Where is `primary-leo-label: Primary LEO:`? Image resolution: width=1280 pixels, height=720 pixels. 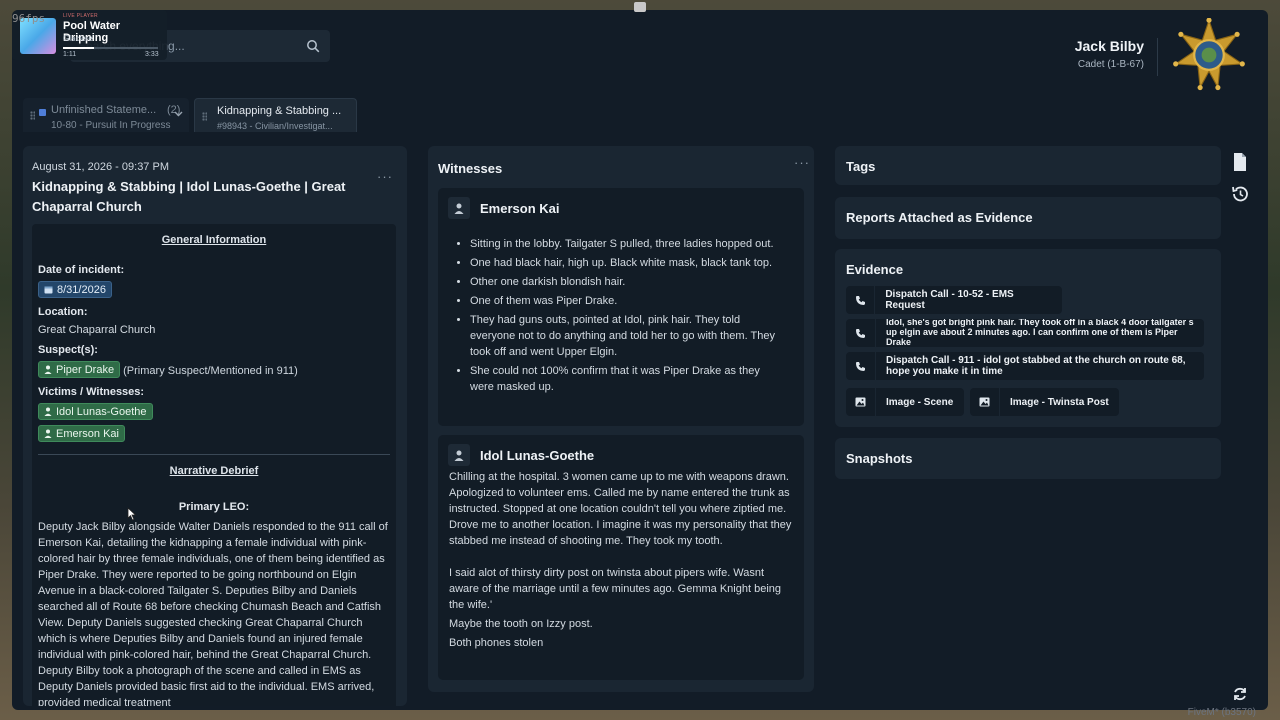 primary-leo-label: Primary LEO: is located at coordinates (214, 507).